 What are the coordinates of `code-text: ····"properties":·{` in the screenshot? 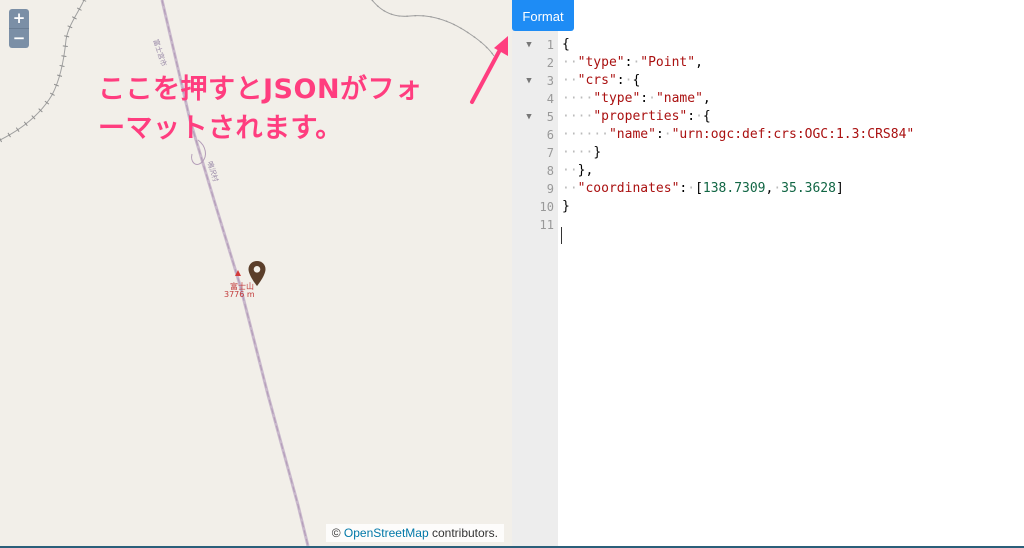 It's located at (636, 117).